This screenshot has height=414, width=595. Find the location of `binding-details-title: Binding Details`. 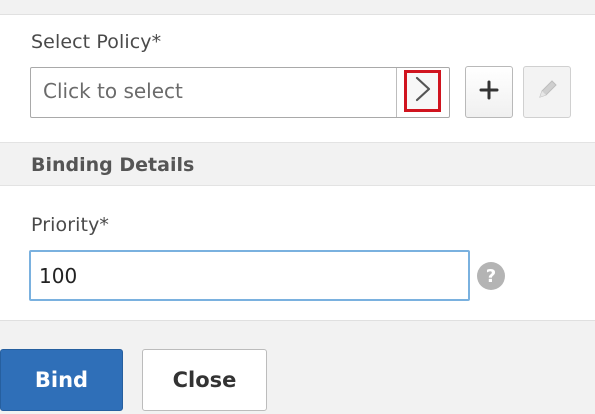

binding-details-title: Binding Details is located at coordinates (113, 165).